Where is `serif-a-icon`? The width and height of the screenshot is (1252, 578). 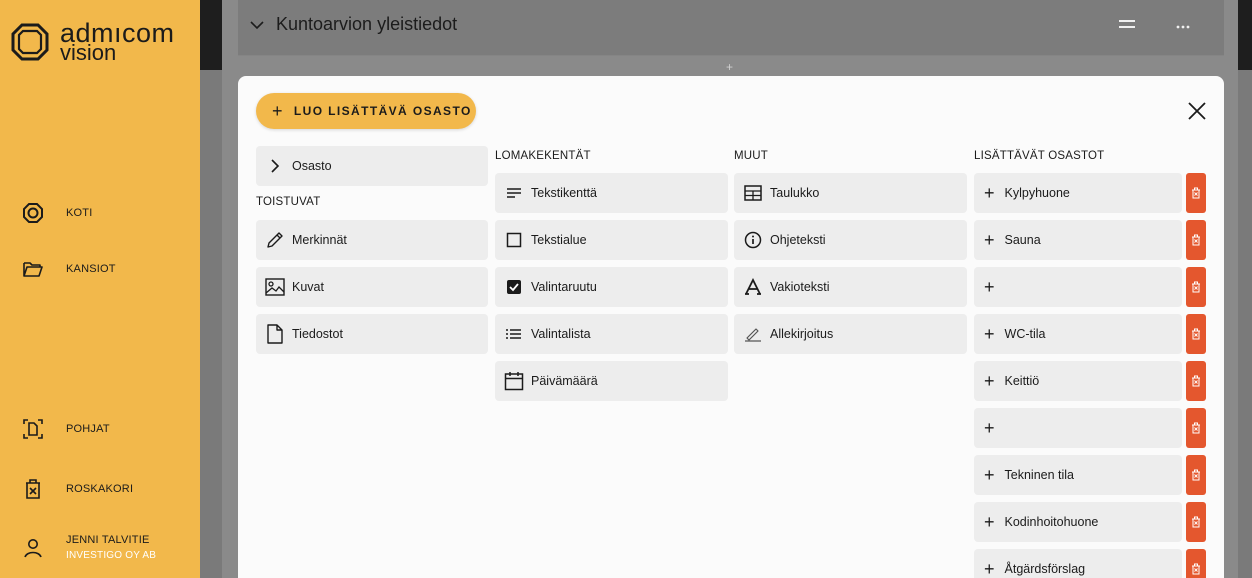
serif-a-icon is located at coordinates (753, 287).